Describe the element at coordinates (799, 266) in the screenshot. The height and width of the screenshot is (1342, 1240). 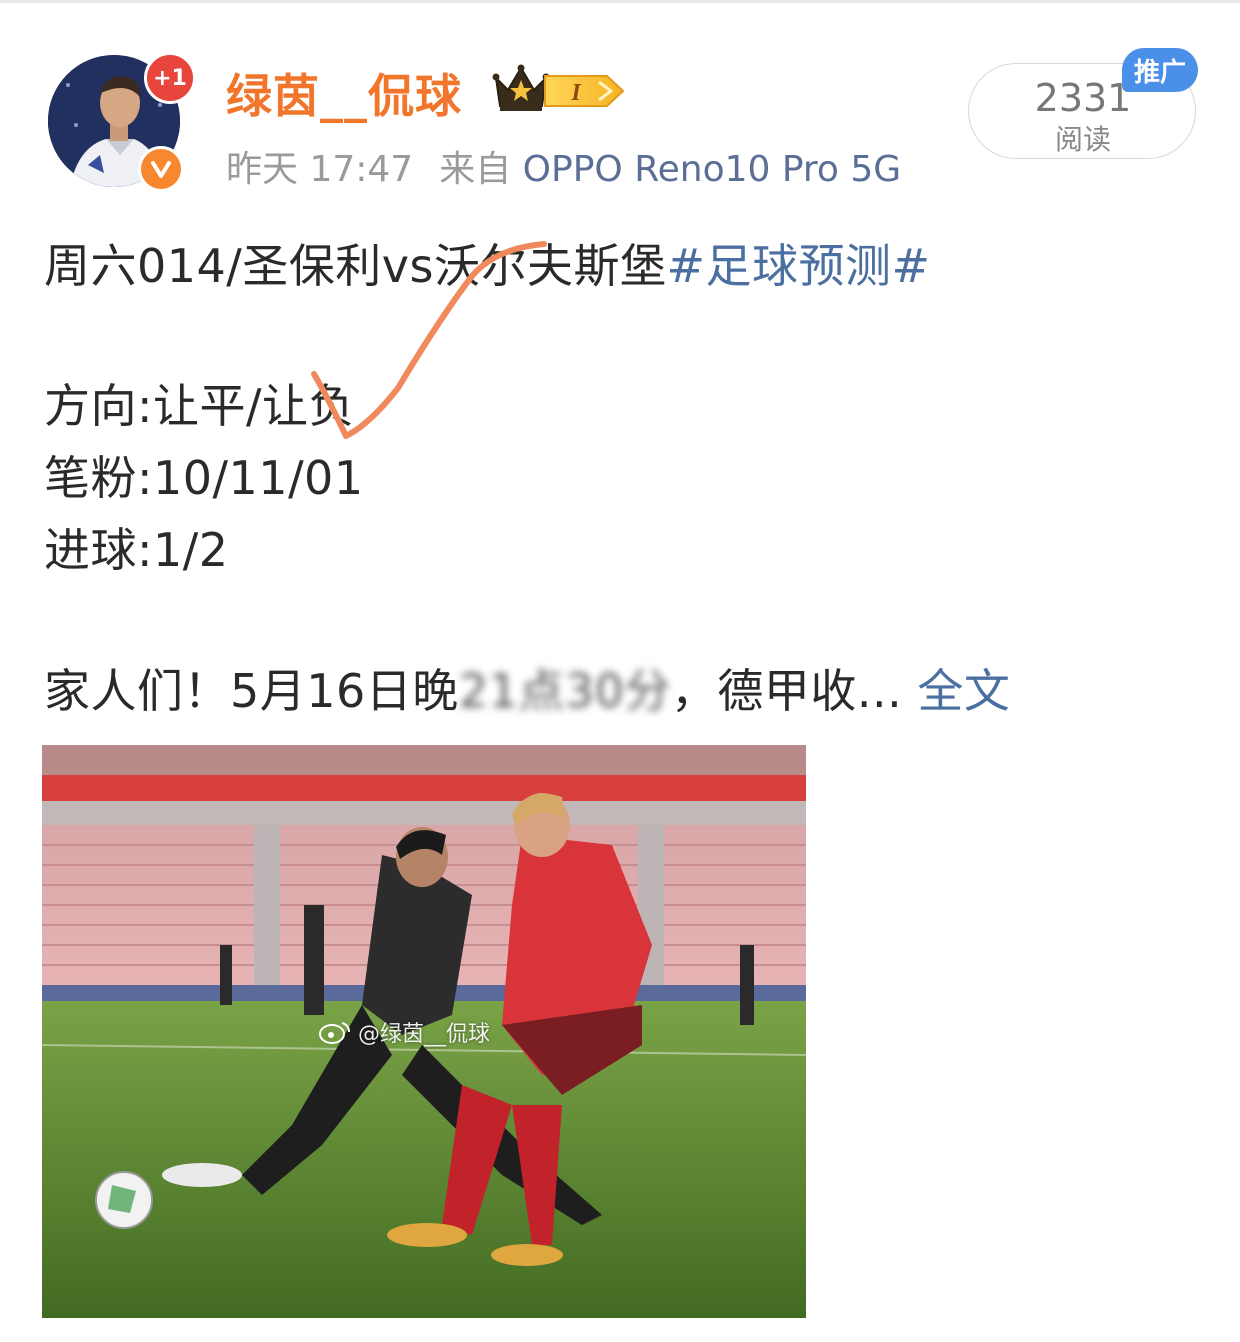
I see `topic-tag: #足球预测#` at that location.